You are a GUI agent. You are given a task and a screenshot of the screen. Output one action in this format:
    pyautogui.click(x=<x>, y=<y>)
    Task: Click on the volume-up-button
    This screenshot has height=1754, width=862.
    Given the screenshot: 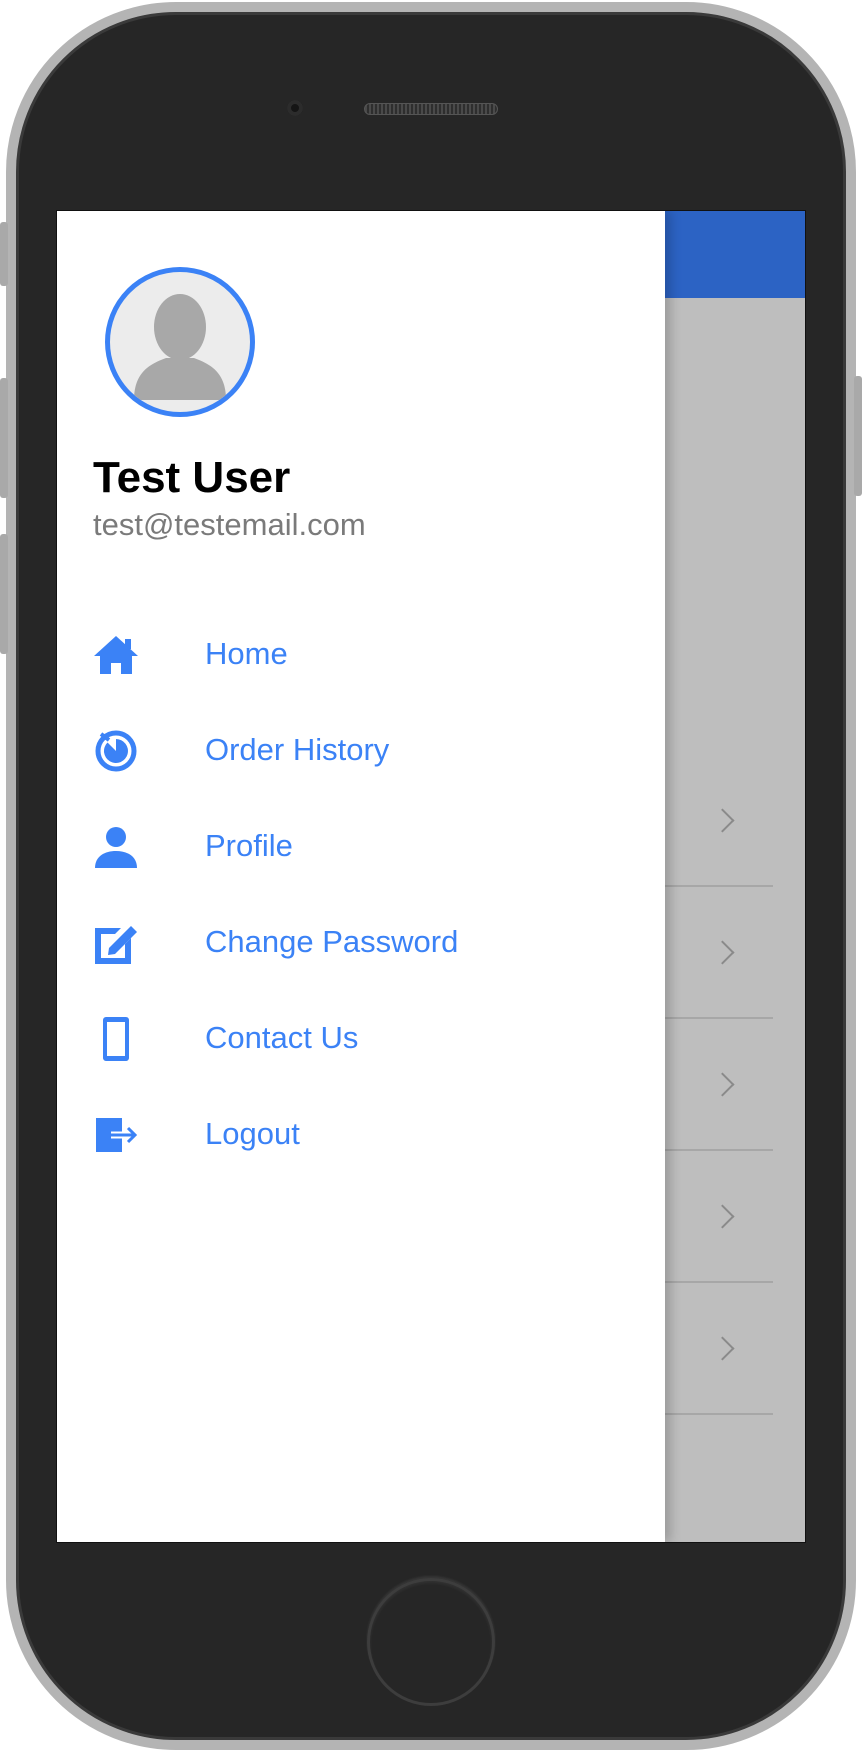 What is the action you would take?
    pyautogui.click(x=4, y=438)
    